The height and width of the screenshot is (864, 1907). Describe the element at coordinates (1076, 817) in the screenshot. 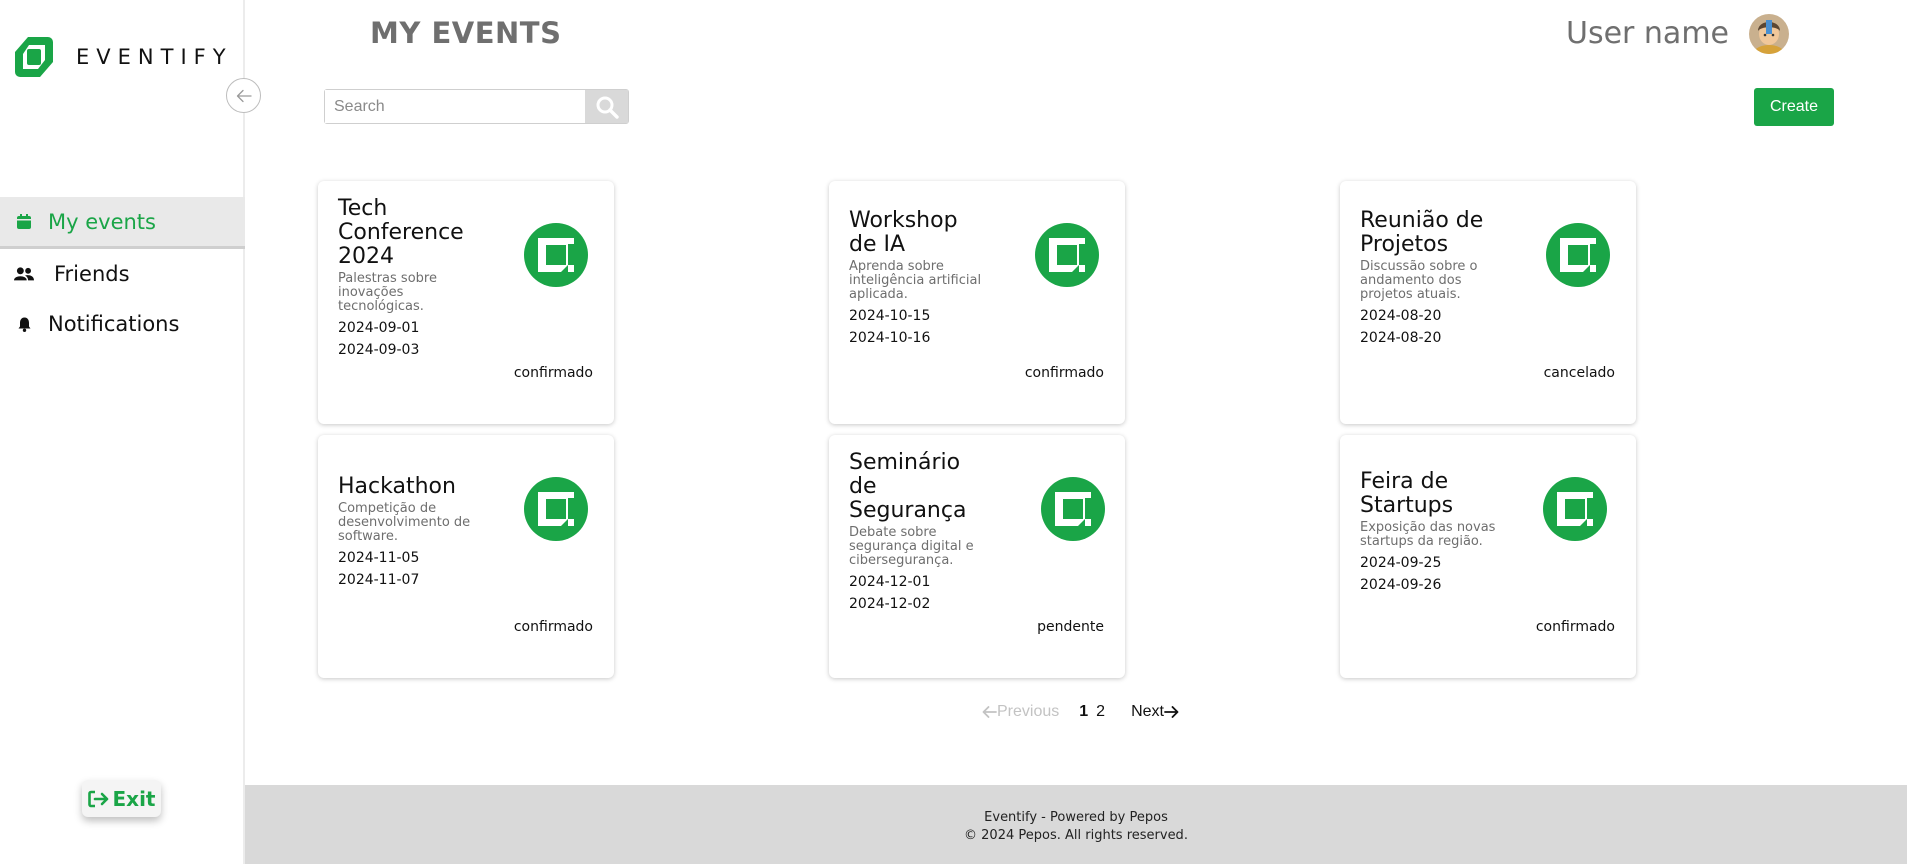

I see `footer-powered-by: Eventify - Powered by Pepos` at that location.